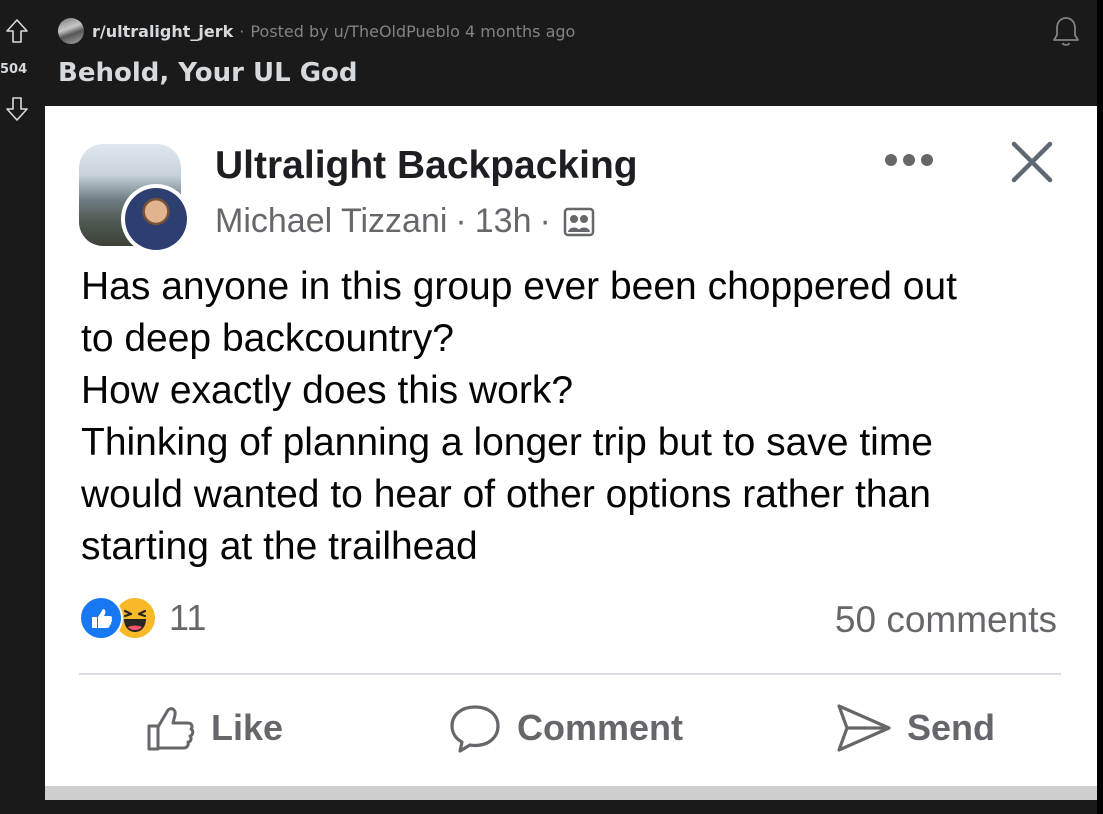  What do you see at coordinates (503, 221) in the screenshot?
I see `post-time: 13h` at bounding box center [503, 221].